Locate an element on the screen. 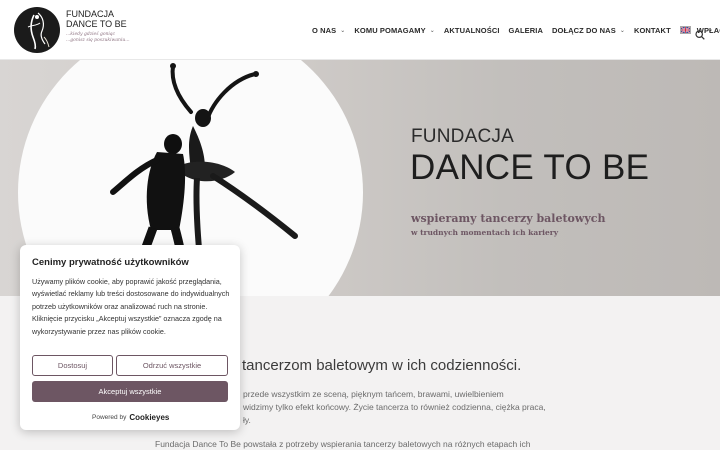 The image size is (720, 450). logo-dancer-emblem is located at coordinates (37, 30).